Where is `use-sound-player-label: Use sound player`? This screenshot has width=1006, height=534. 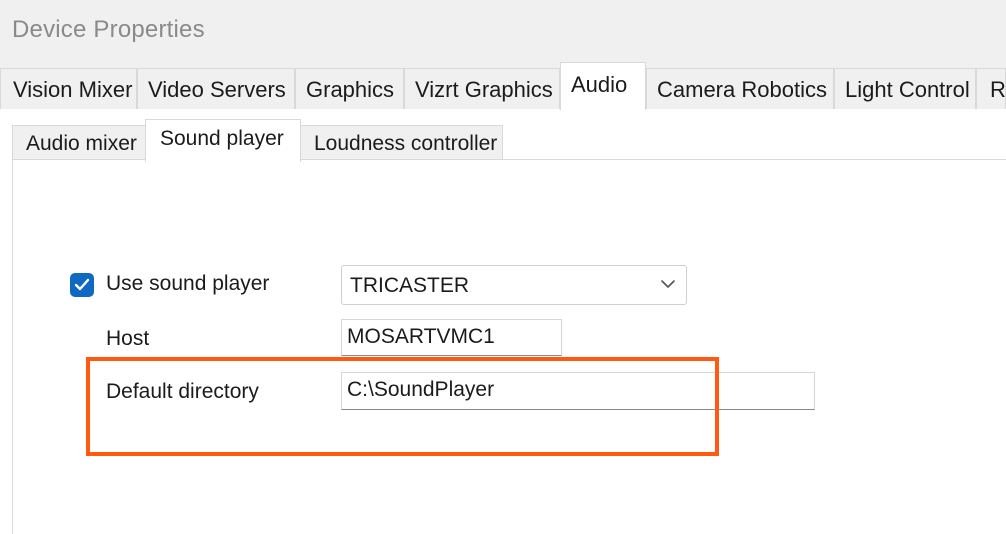 use-sound-player-label: Use sound player is located at coordinates (188, 283).